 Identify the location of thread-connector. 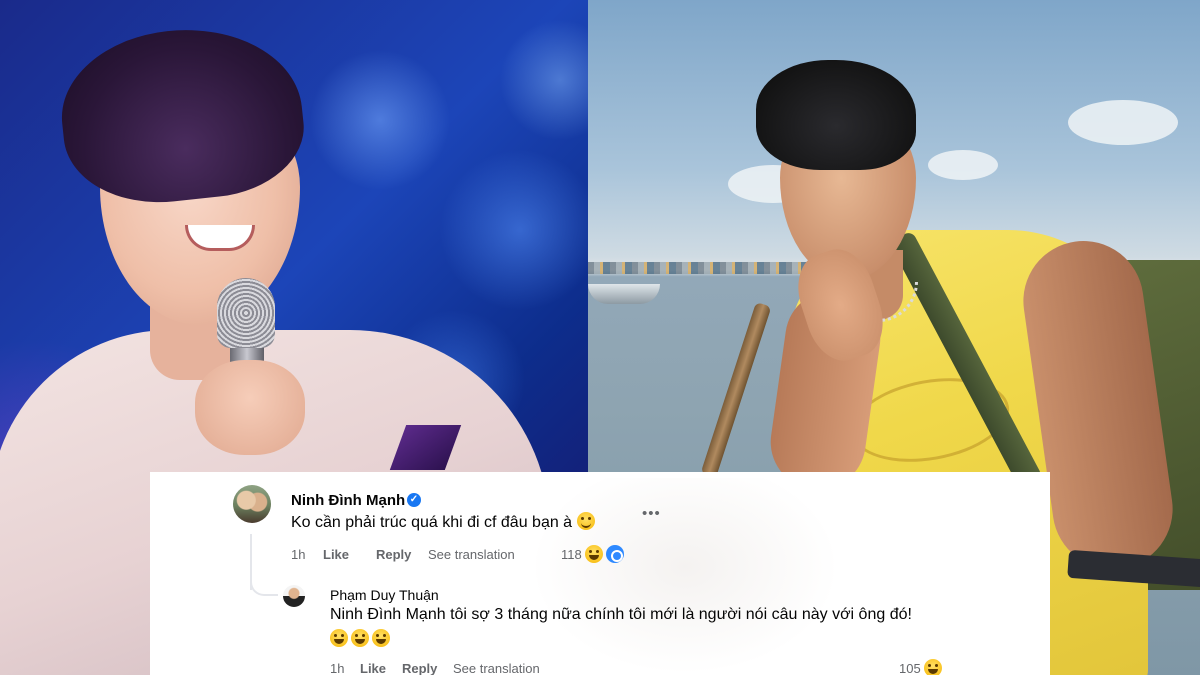
(264, 584).